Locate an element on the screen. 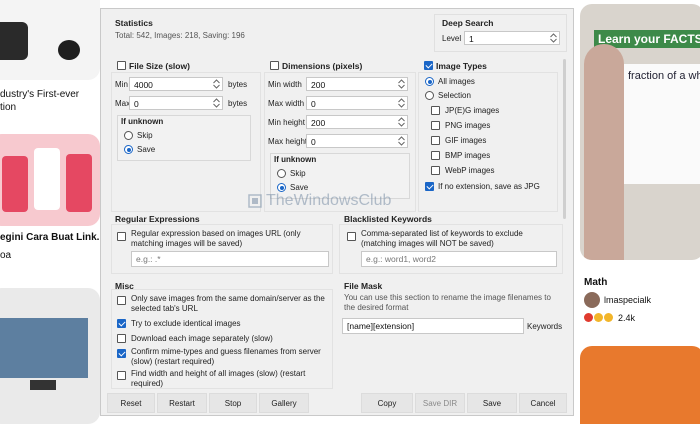 The image size is (700, 424). pin-user-name: lmaspecialk is located at coordinates (627, 300).